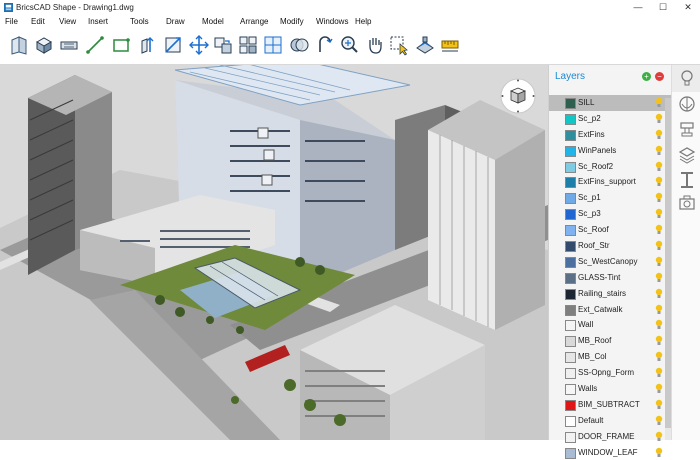 Image resolution: width=700 pixels, height=460 pixels. Describe the element at coordinates (659, 76) in the screenshot. I see `delete-layer-button: −` at that location.